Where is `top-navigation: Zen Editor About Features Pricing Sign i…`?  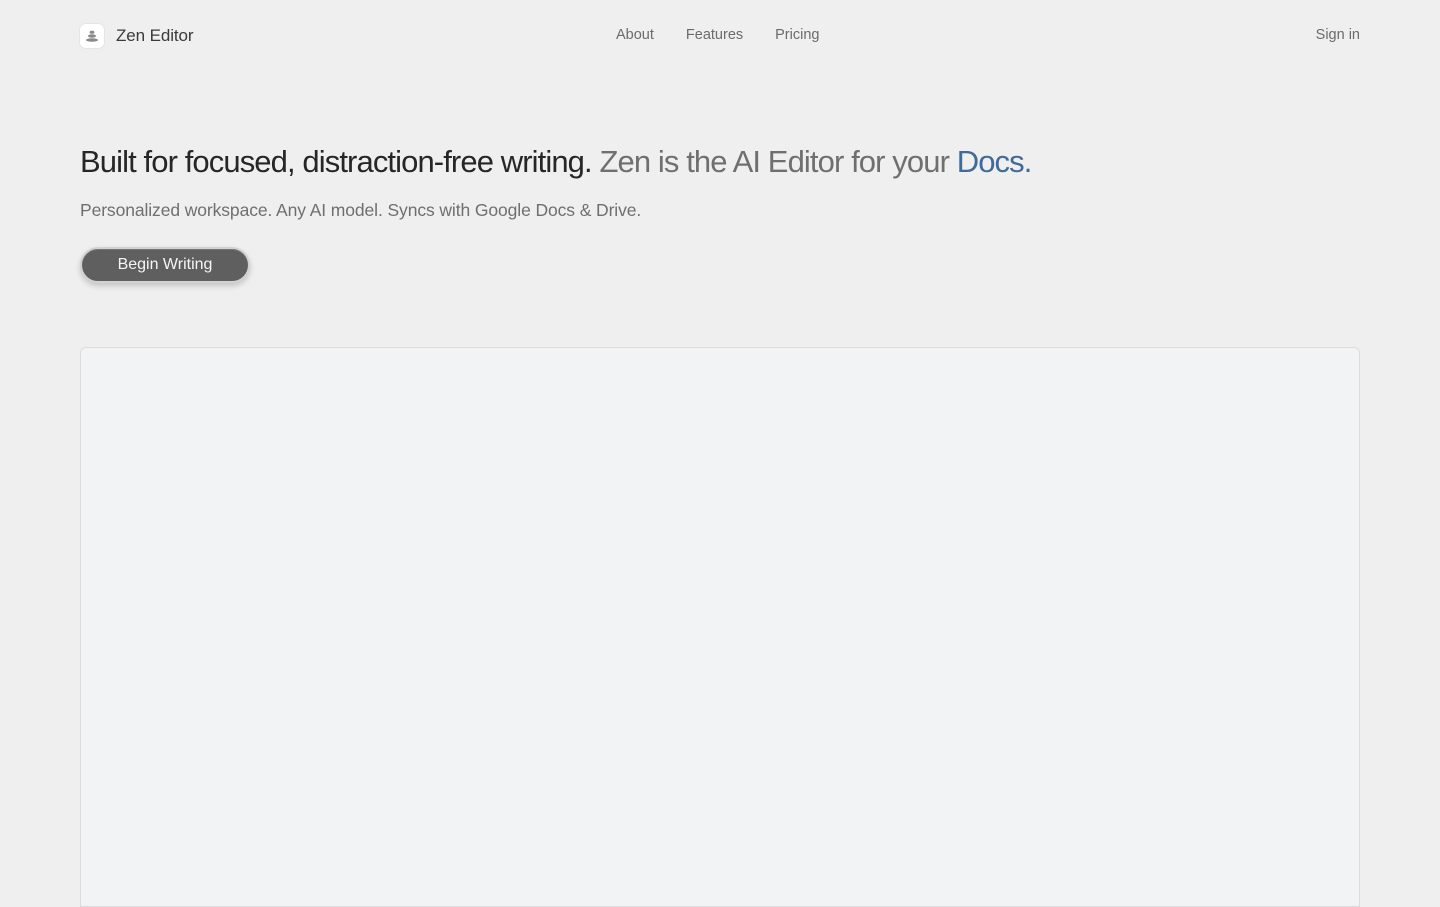 top-navigation: Zen Editor About Features Pricing Sign i… is located at coordinates (720, 36).